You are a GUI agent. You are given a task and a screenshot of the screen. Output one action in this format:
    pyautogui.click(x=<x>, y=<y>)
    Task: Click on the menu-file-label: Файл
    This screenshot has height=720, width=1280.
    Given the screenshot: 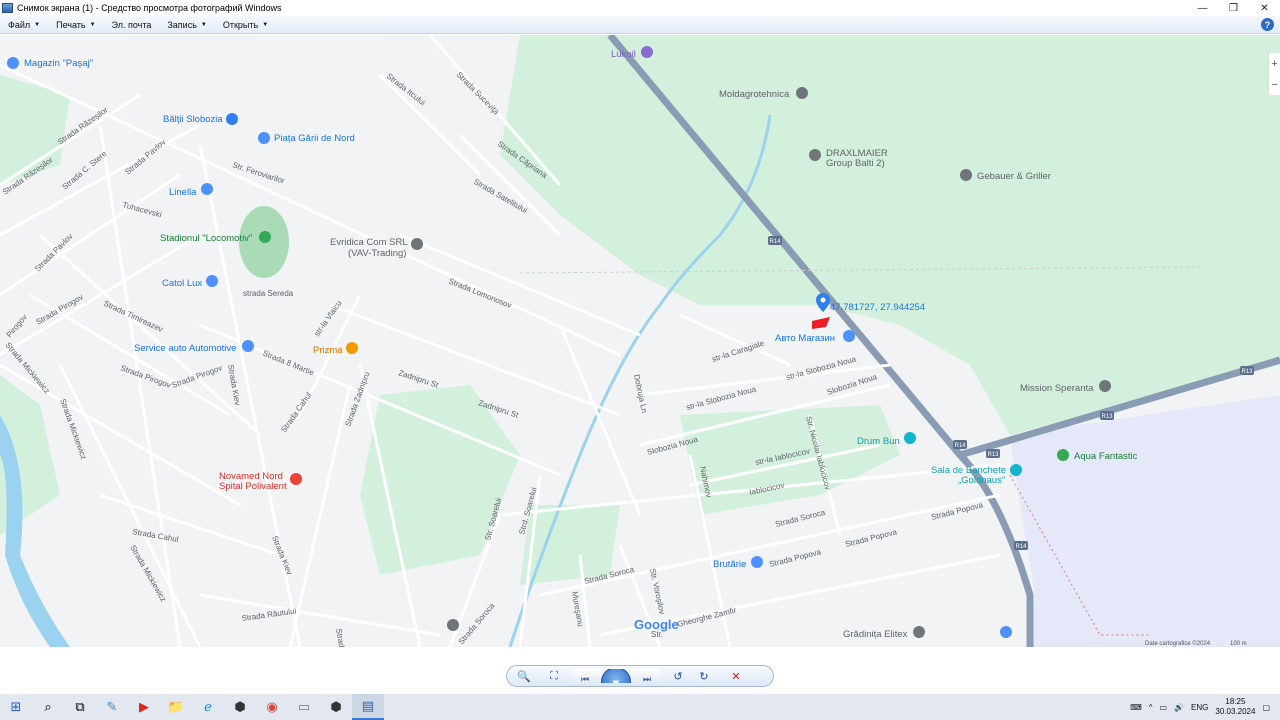 What is the action you would take?
    pyautogui.click(x=19, y=24)
    